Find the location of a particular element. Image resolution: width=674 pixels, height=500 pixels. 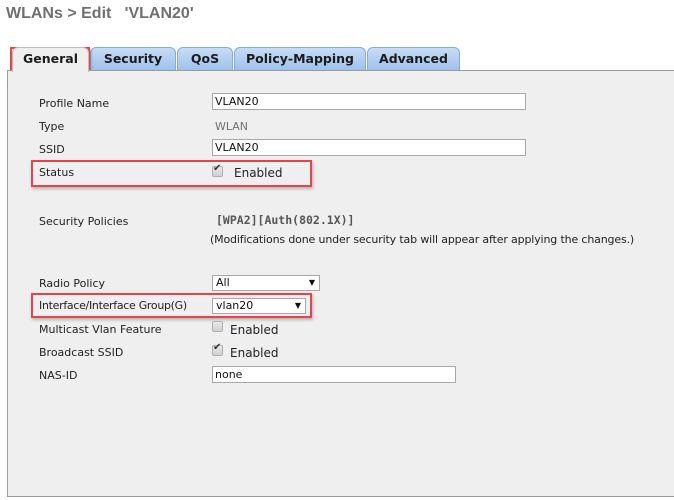

multicast-vlan-checkbox is located at coordinates (217, 326).